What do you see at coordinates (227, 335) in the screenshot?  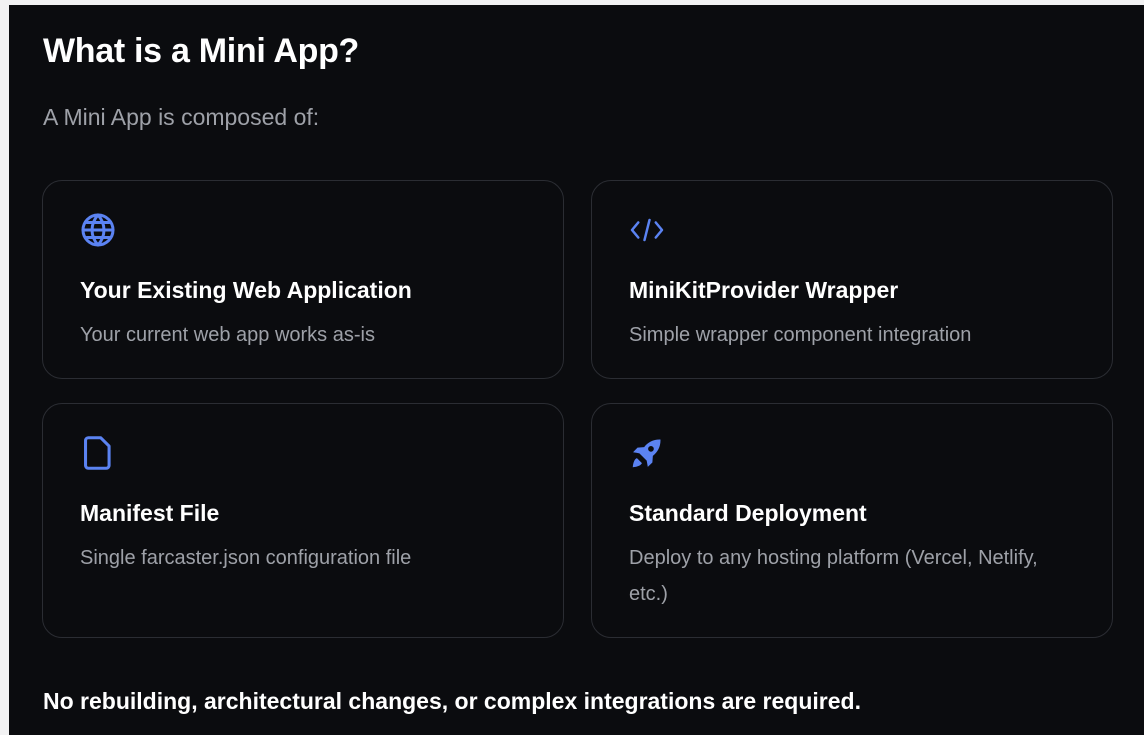 I see `card-description: Your current web app works as-is` at bounding box center [227, 335].